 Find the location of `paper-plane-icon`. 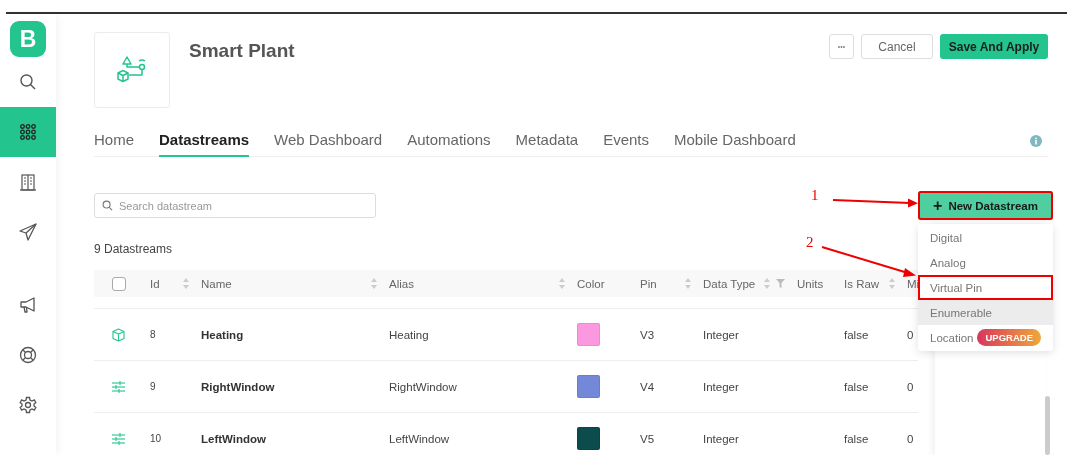

paper-plane-icon is located at coordinates (28, 232).